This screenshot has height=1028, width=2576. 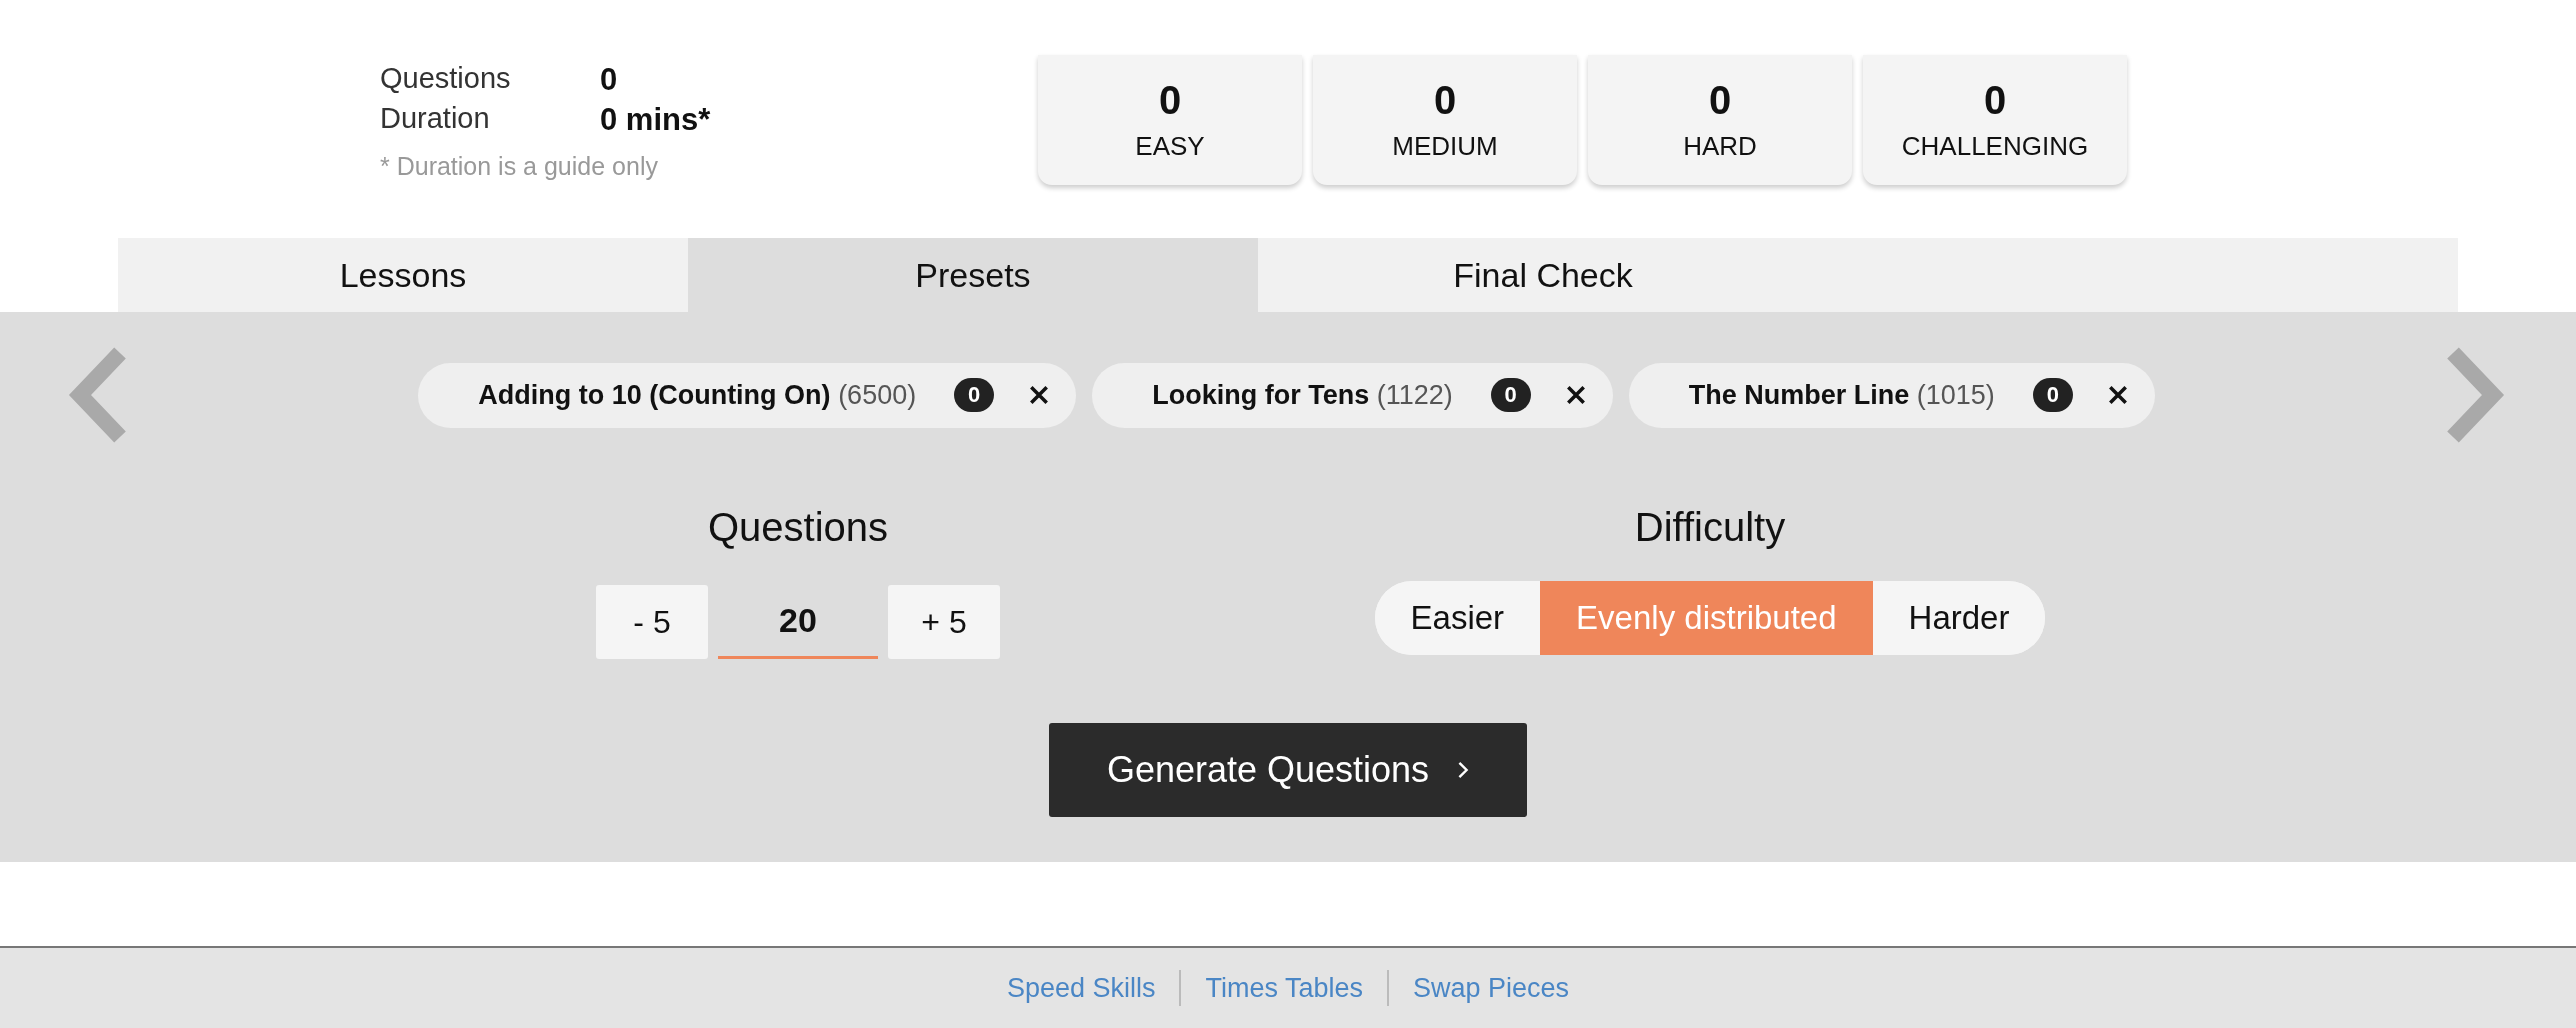 I want to click on summary-value: 0, so click(x=609, y=80).